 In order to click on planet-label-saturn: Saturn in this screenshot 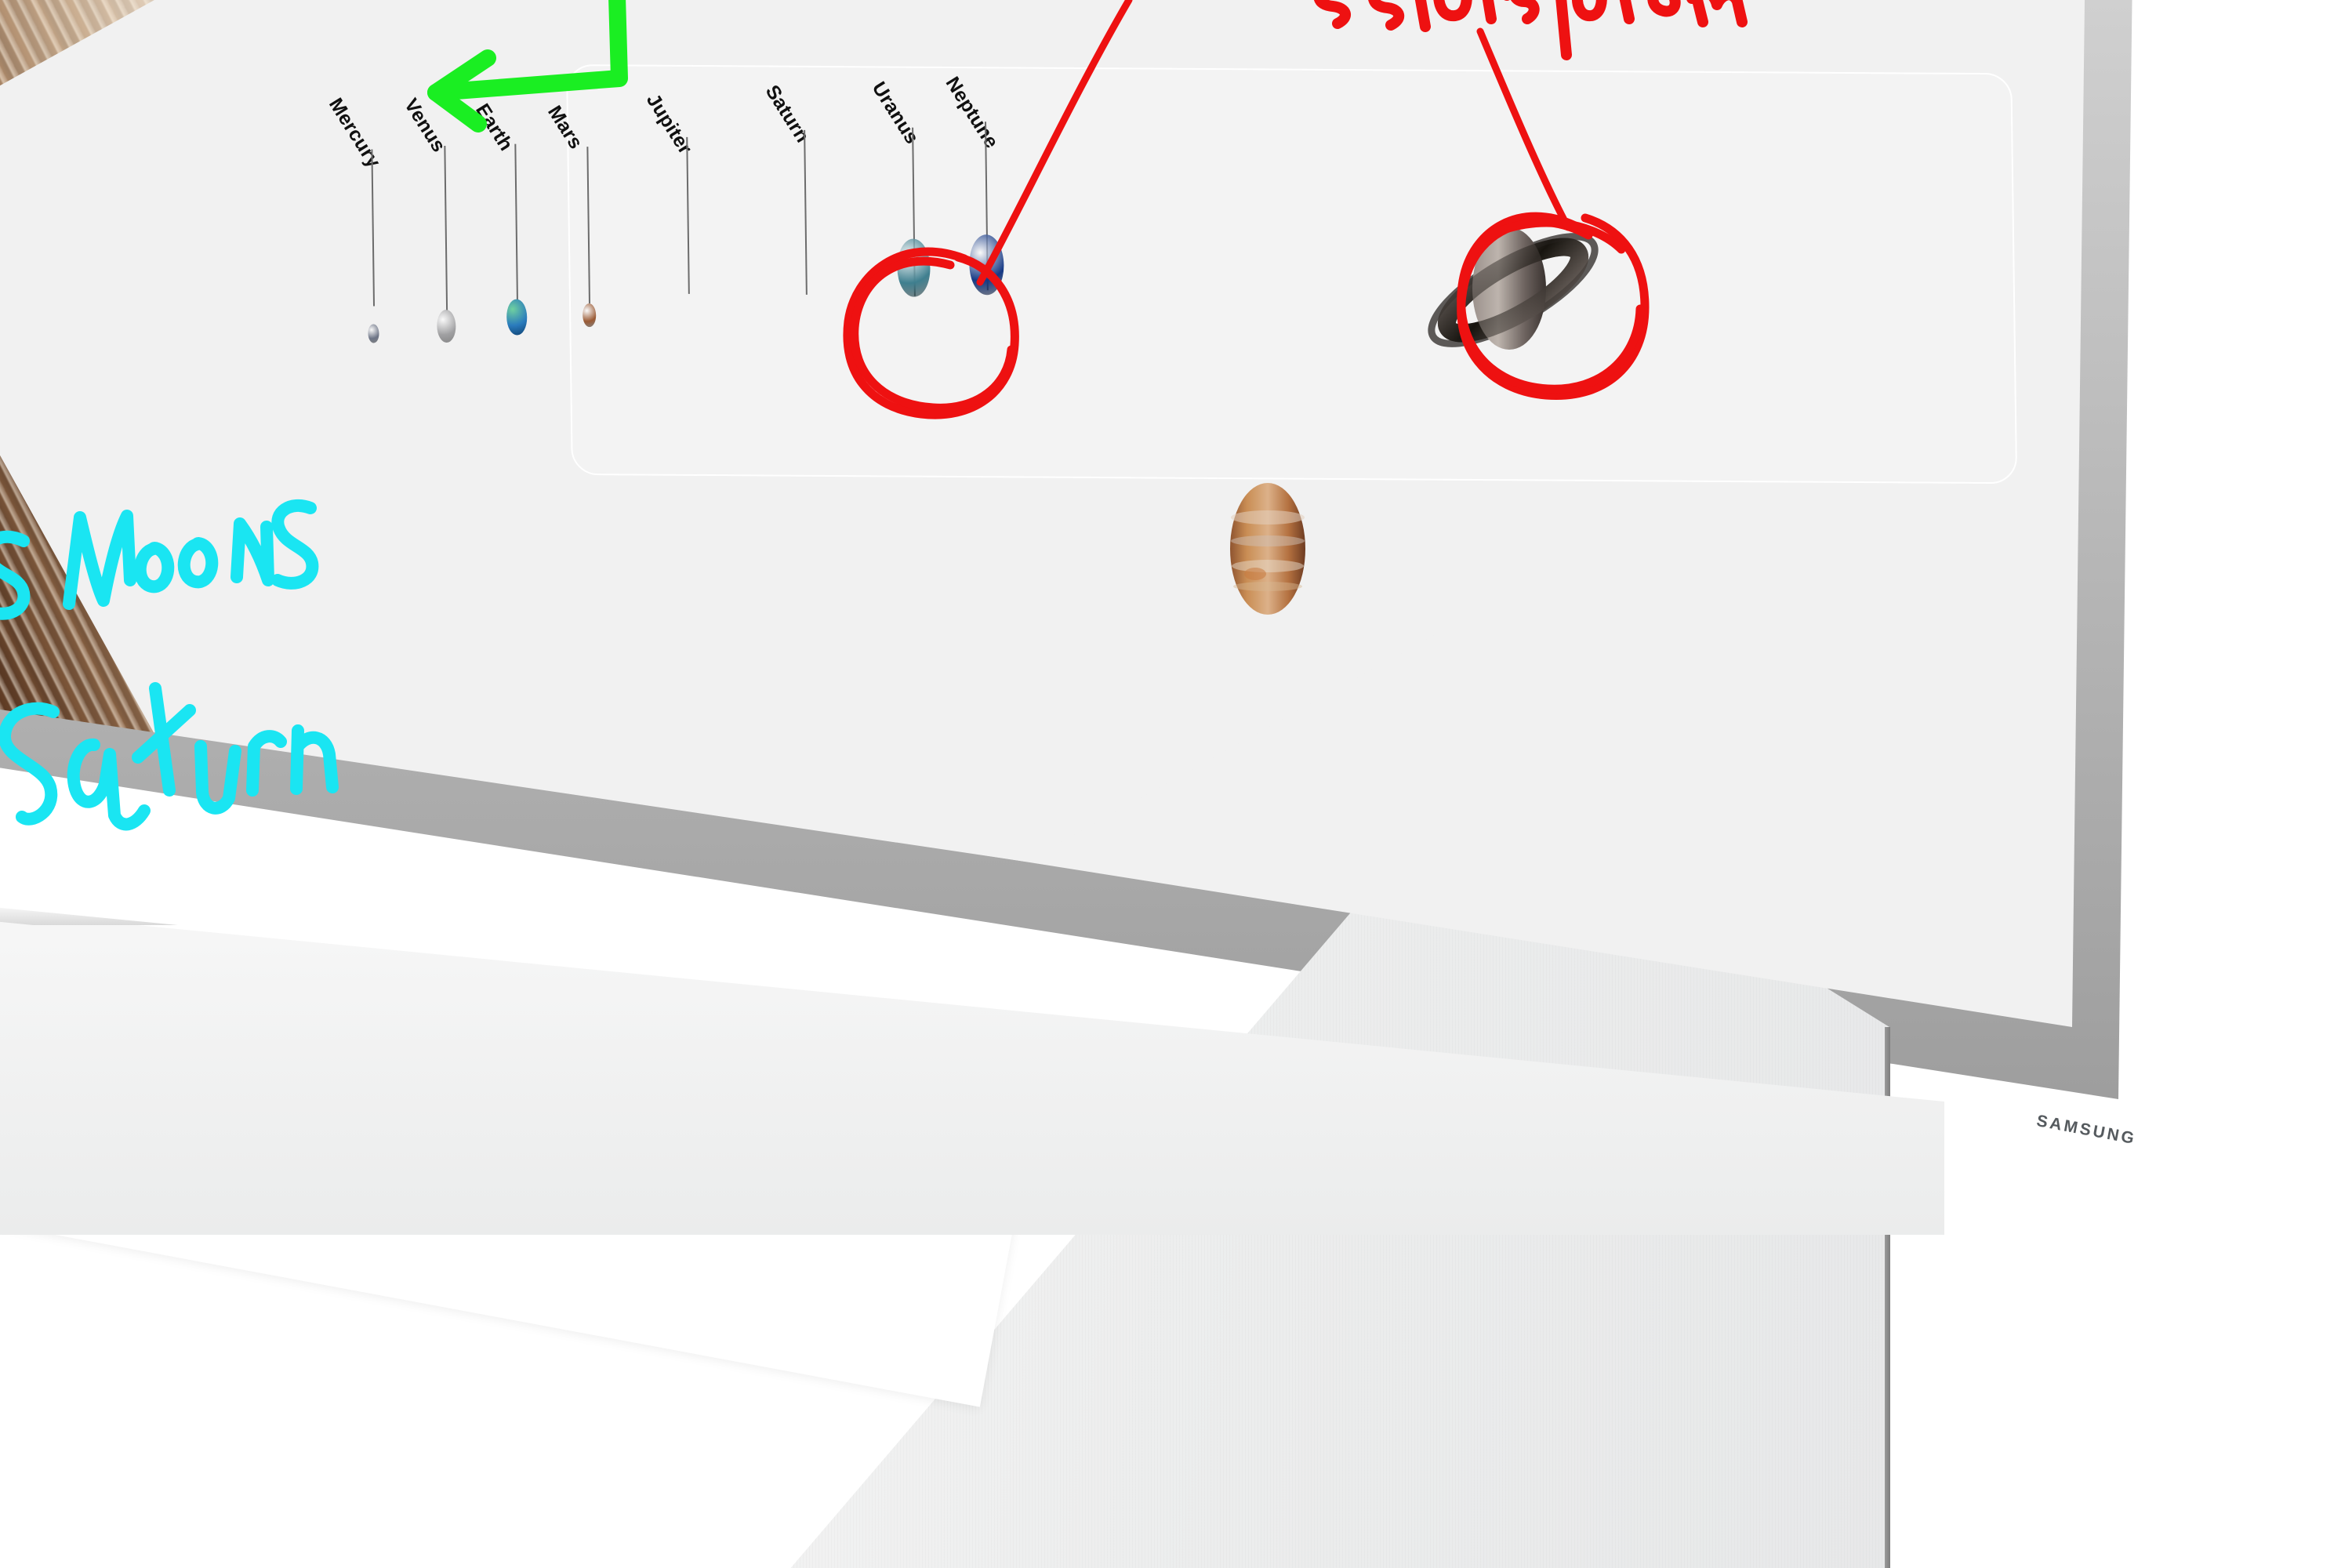, I will do `click(787, 114)`.